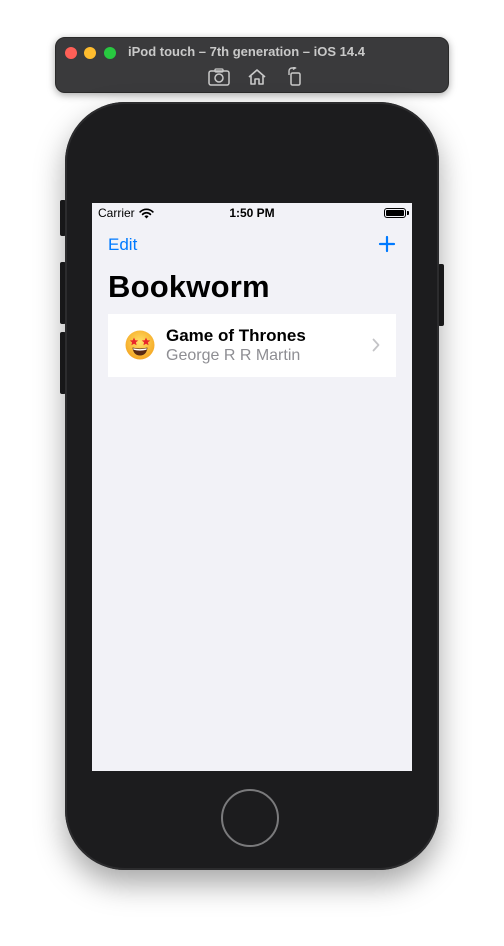 This screenshot has height=946, width=504. Describe the element at coordinates (250, 818) in the screenshot. I see `home-button` at that location.